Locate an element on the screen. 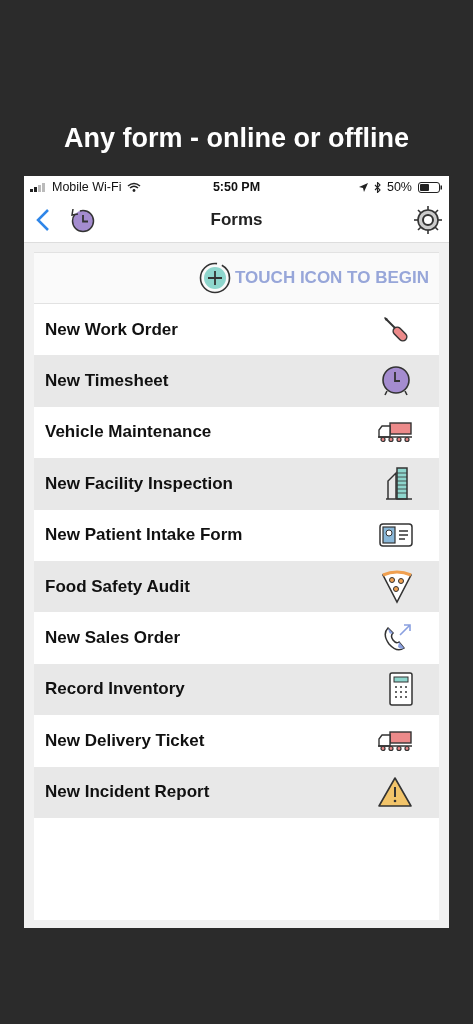 The image size is (473, 1024). form-item: Record Inventory is located at coordinates (236, 689).